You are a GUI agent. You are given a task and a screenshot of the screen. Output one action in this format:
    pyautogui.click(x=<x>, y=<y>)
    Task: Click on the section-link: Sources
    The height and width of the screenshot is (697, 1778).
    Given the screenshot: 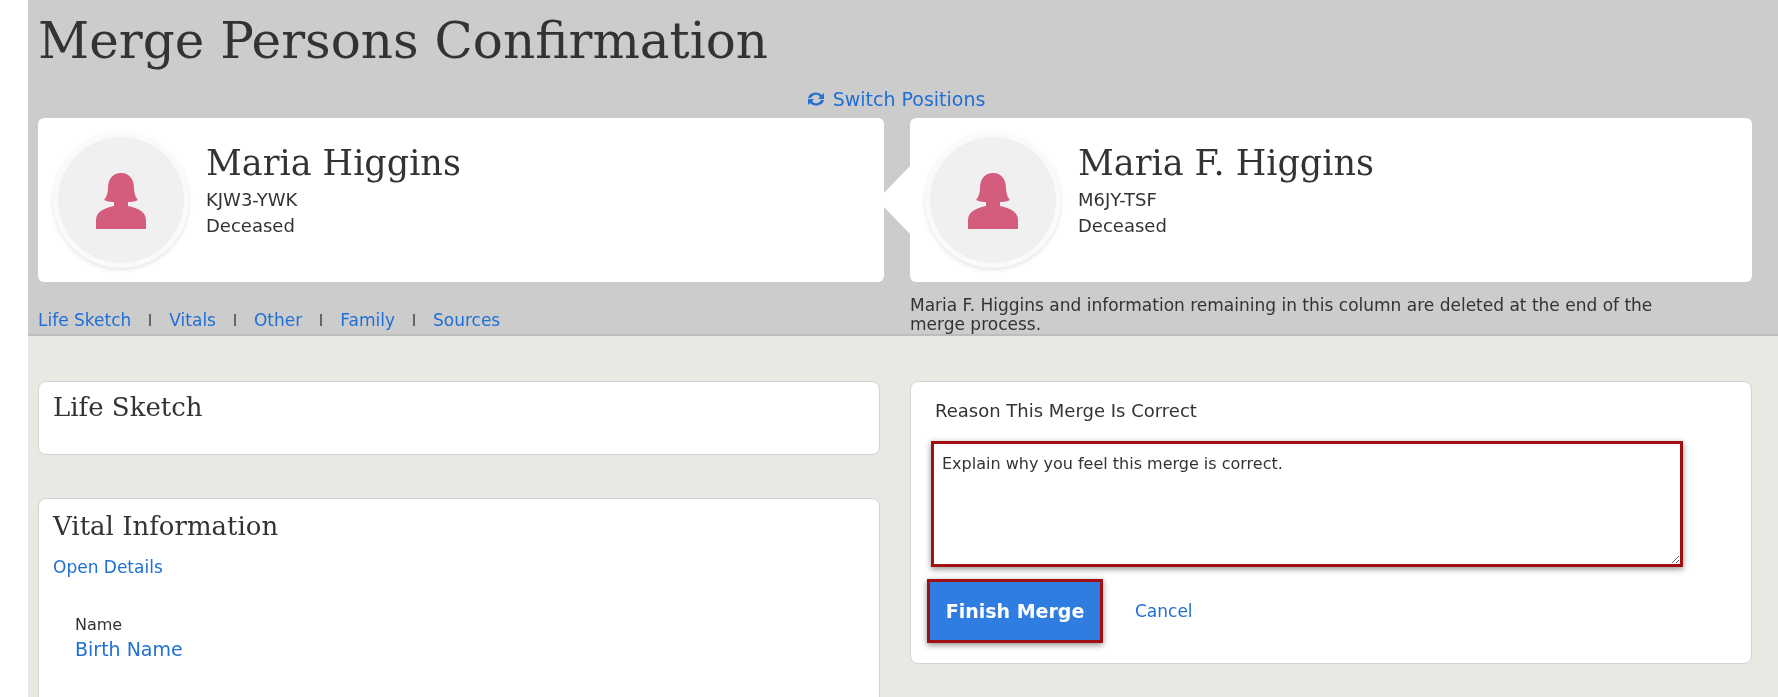 What is the action you would take?
    pyautogui.click(x=466, y=320)
    